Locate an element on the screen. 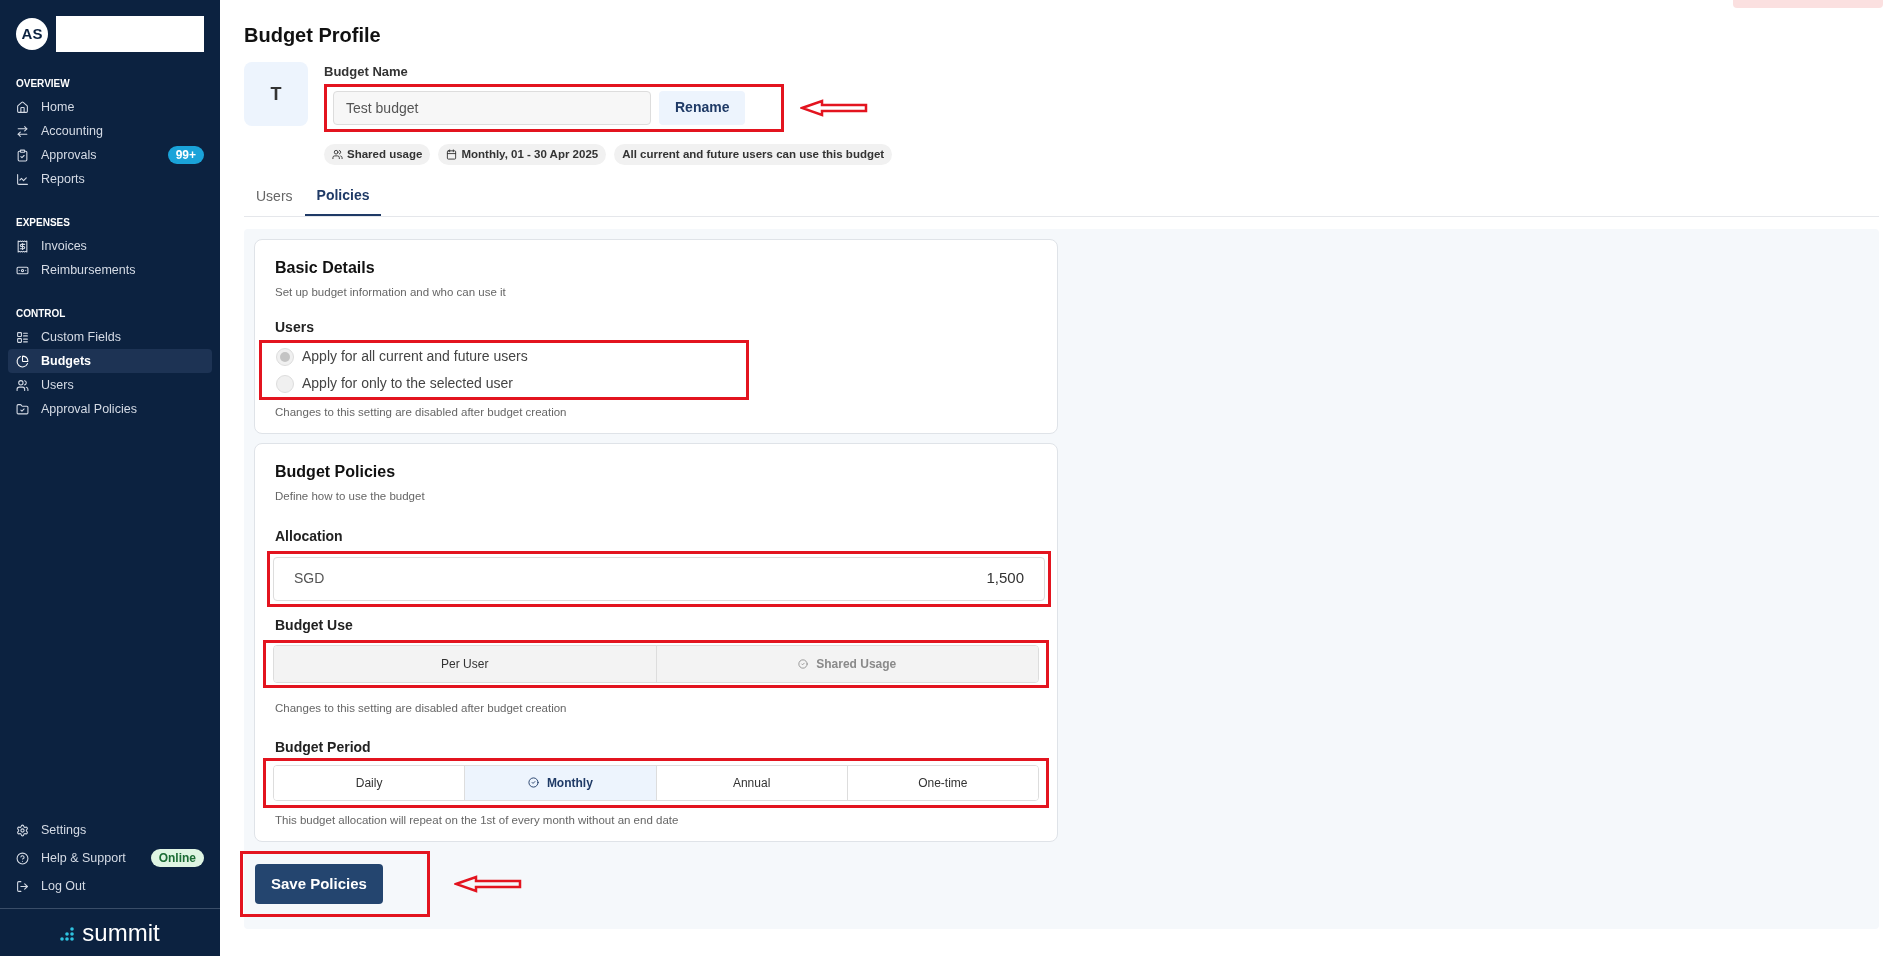 The height and width of the screenshot is (956, 1903). save-policies-button: Save Policies is located at coordinates (319, 884).